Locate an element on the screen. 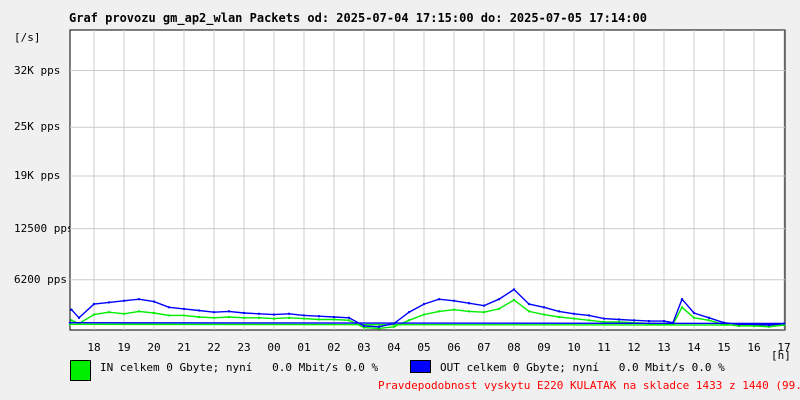 The width and height of the screenshot is (800, 400). x-tick-label: 12 is located at coordinates (633, 347).